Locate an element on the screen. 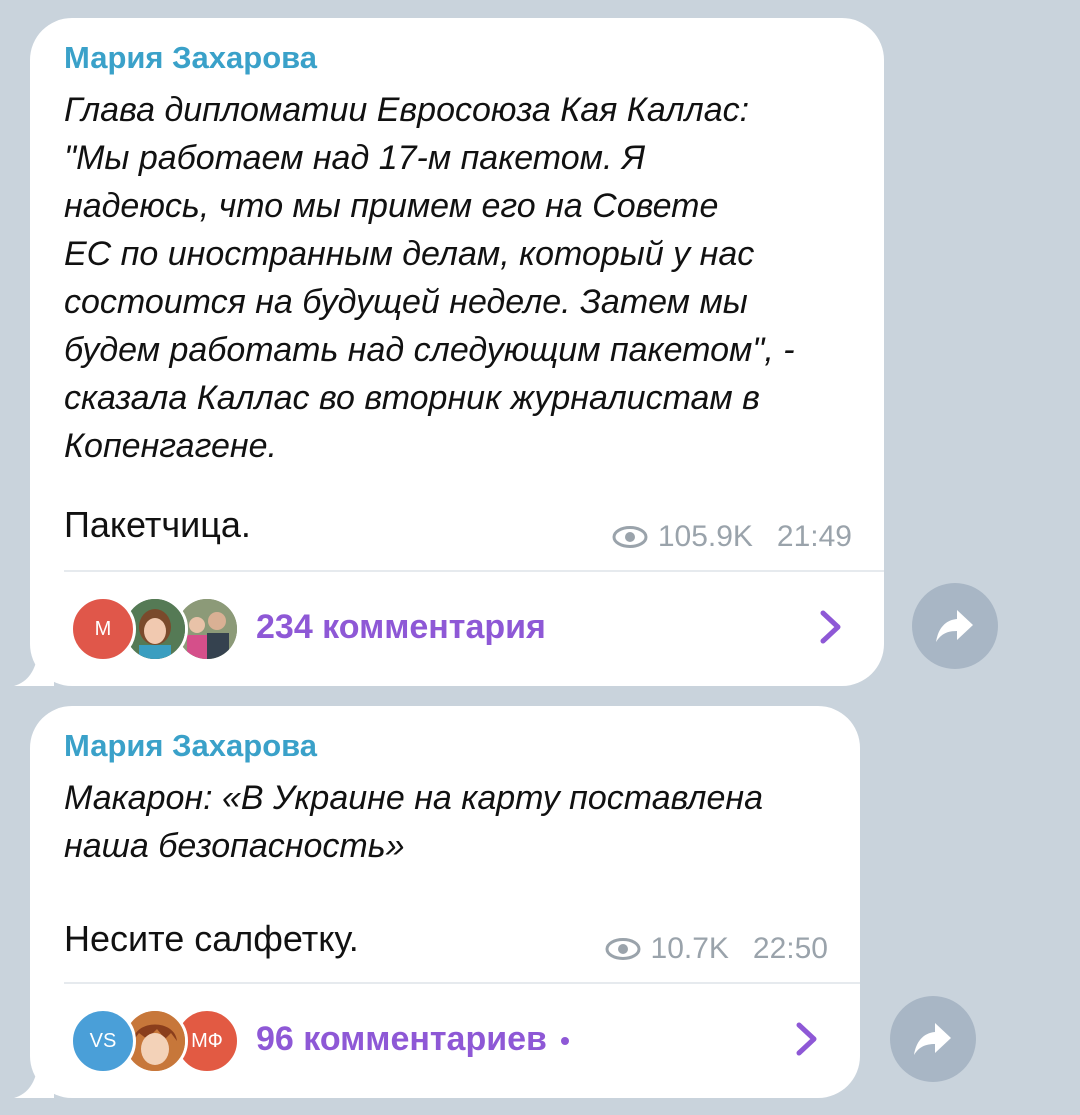  comments-button: VS МФ 96 комментариев is located at coordinates (445, 1039).